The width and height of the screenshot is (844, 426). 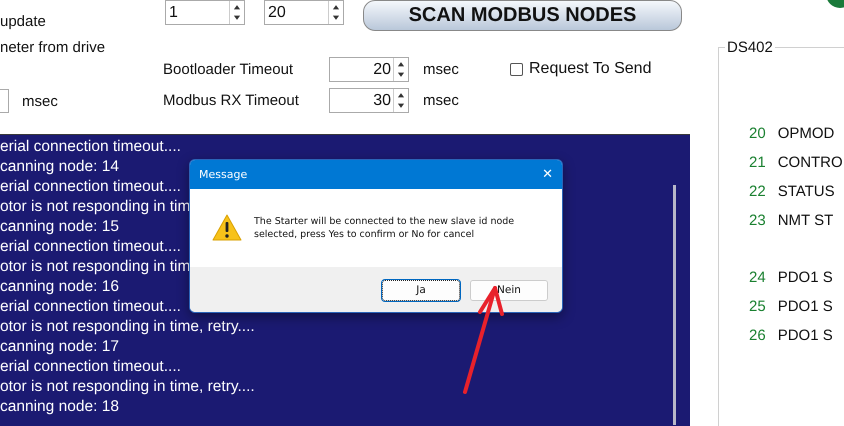 What do you see at coordinates (757, 277) in the screenshot?
I see `row-number: 24` at bounding box center [757, 277].